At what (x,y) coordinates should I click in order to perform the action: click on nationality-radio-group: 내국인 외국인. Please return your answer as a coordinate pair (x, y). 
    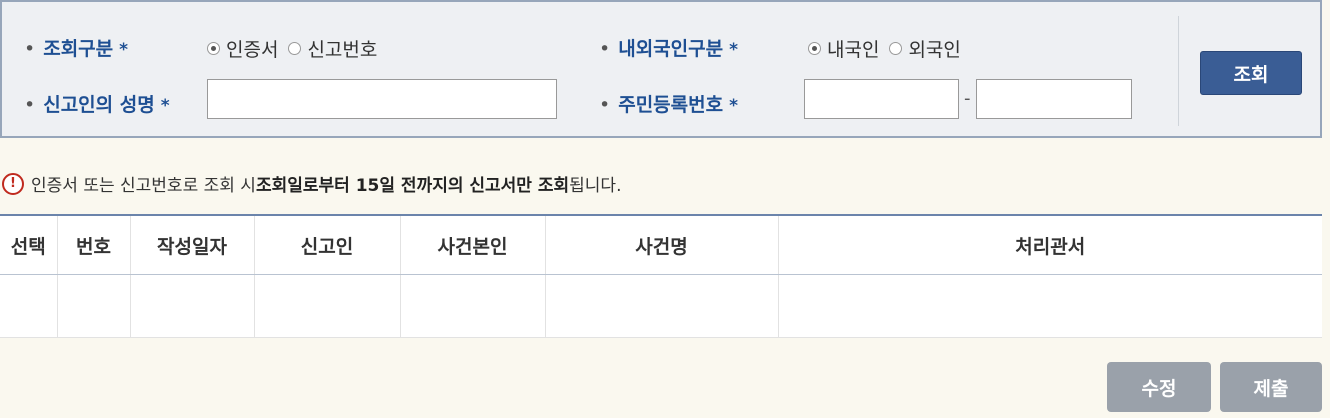
    Looking at the image, I should click on (889, 48).